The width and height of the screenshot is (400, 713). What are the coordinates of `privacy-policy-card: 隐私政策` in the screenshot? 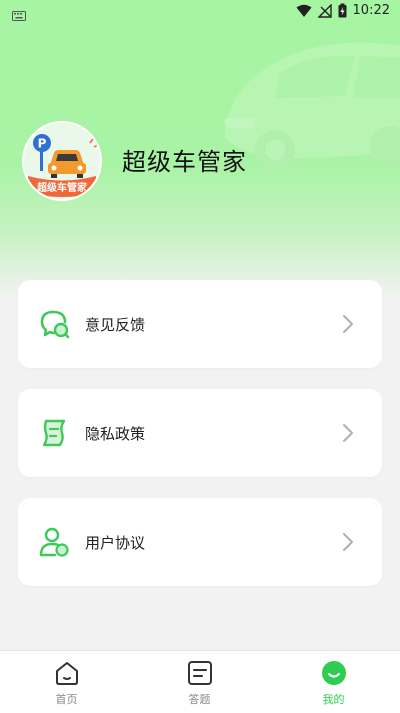 It's located at (200, 433).